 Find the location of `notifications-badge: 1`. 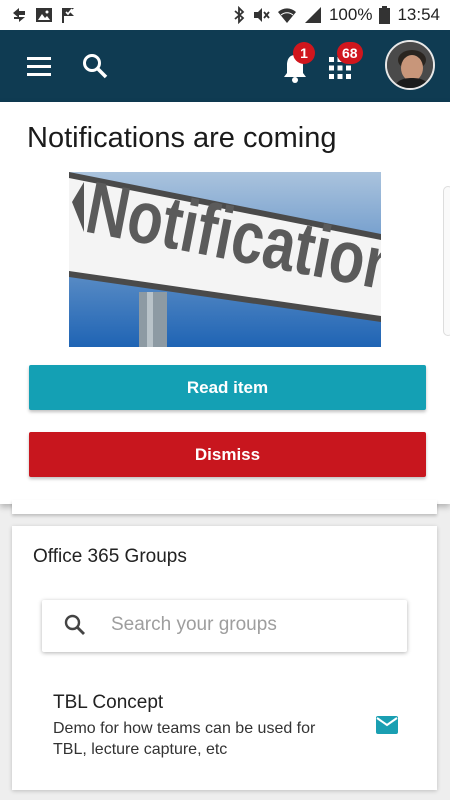

notifications-badge: 1 is located at coordinates (304, 53).